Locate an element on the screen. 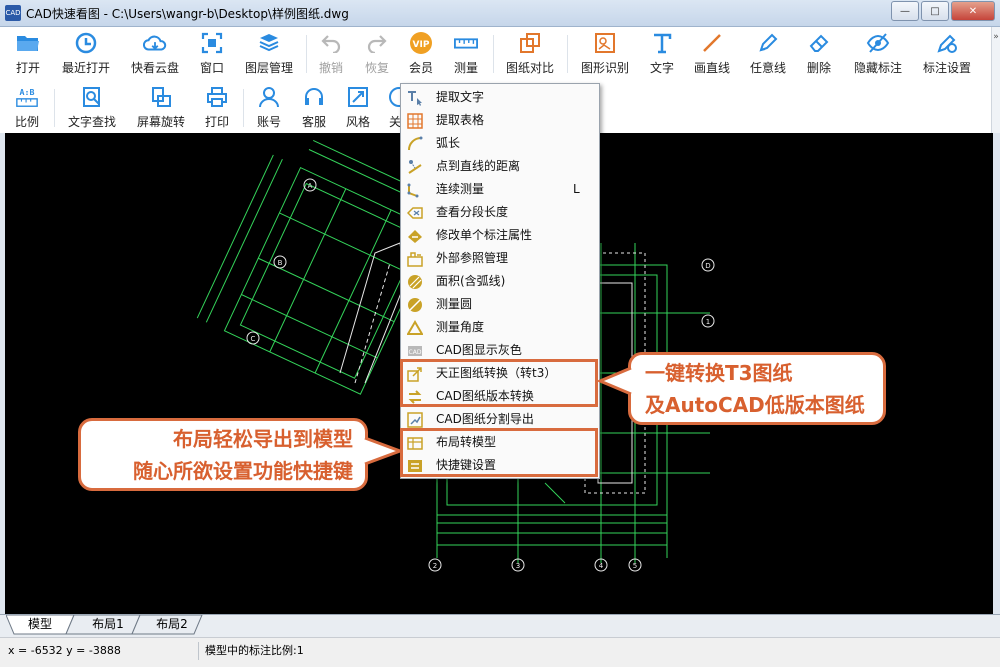  style-label: 风格 is located at coordinates (357, 122).